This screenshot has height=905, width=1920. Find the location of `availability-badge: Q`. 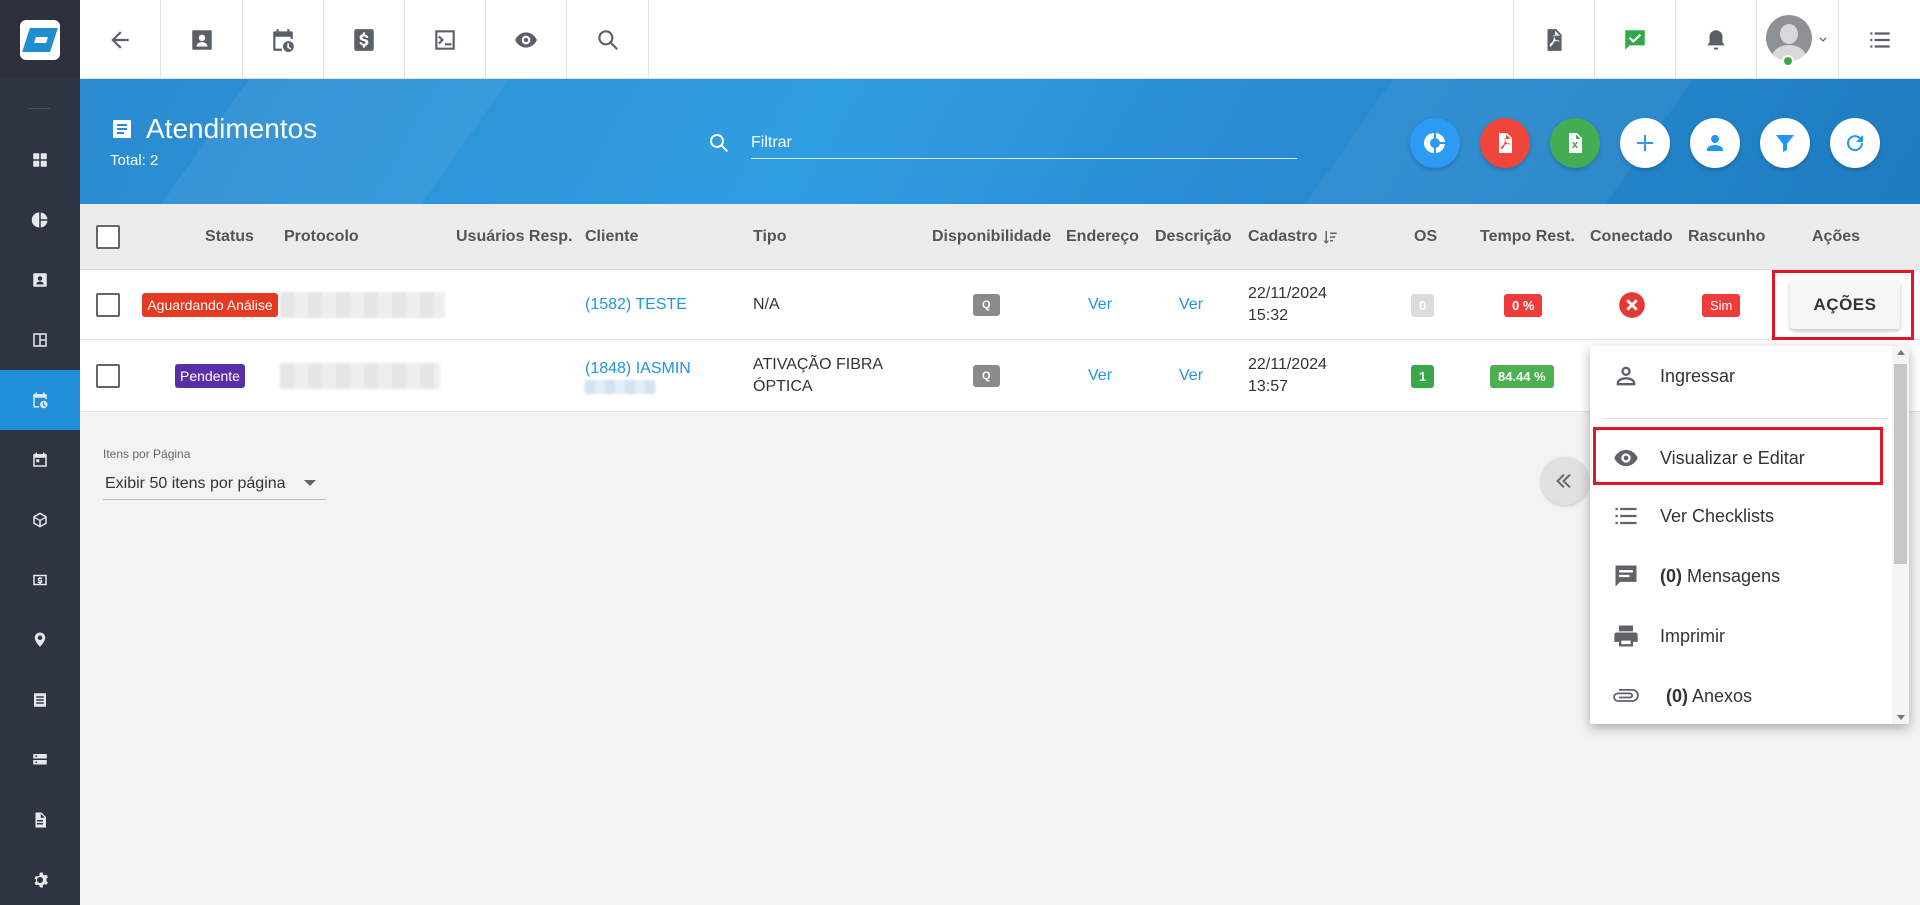

availability-badge: Q is located at coordinates (986, 376).